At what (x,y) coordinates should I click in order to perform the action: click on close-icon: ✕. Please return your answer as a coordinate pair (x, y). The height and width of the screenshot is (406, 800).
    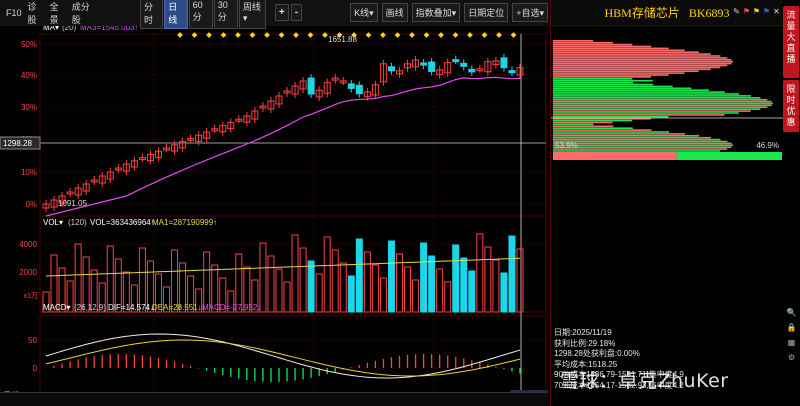
    Looking at the image, I should click on (776, 11).